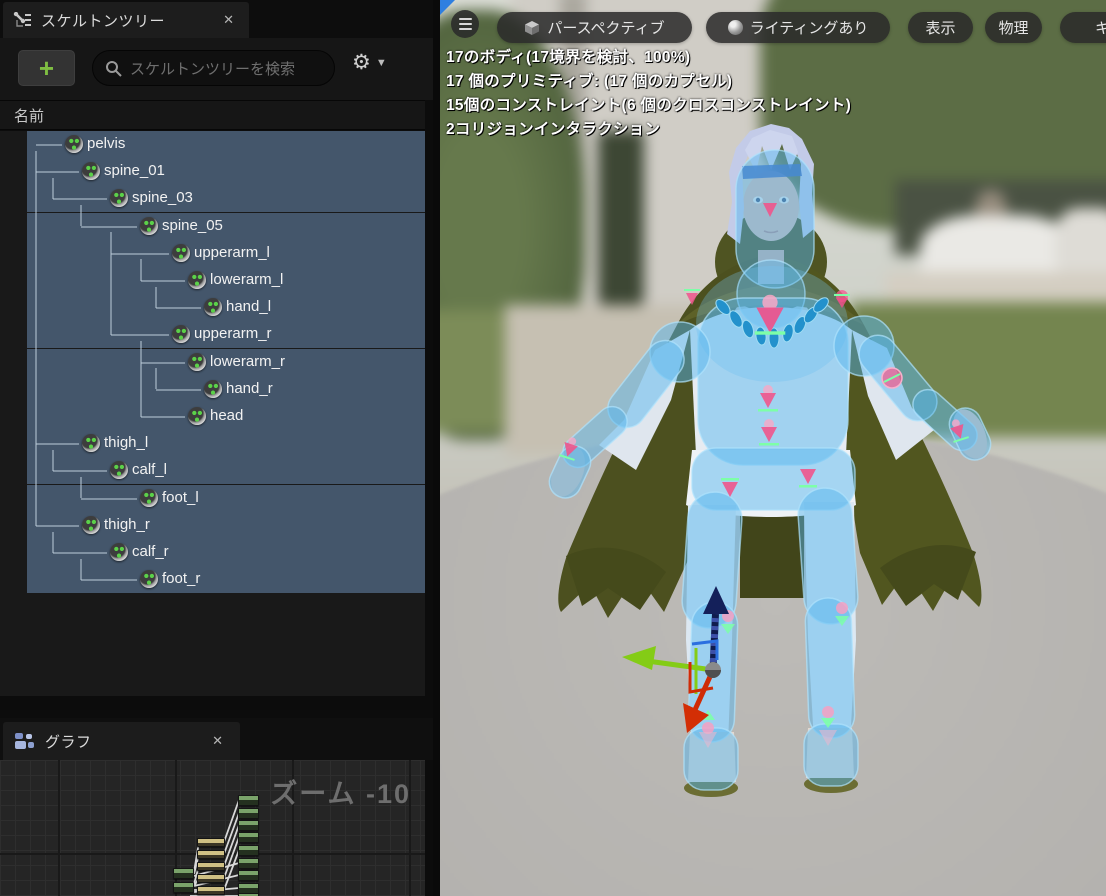  I want to click on cube-icon, so click(532, 27).